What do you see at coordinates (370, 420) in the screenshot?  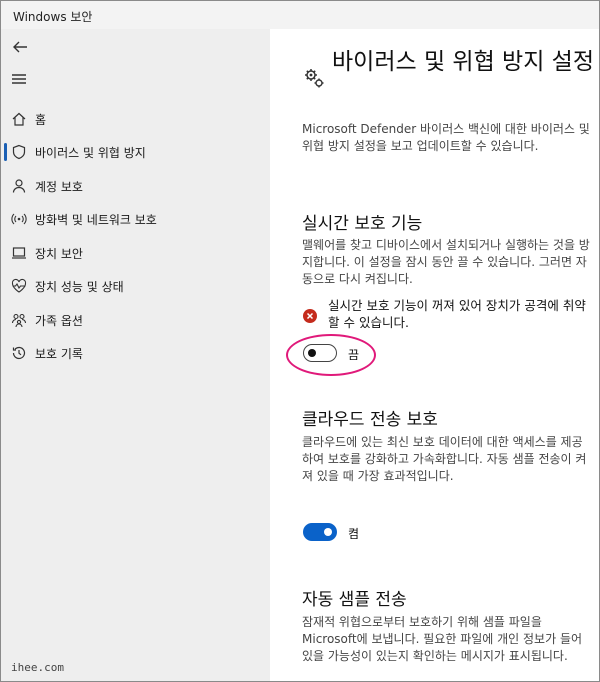 I see `section-heading-cloud: 클라우드 전송 보호` at bounding box center [370, 420].